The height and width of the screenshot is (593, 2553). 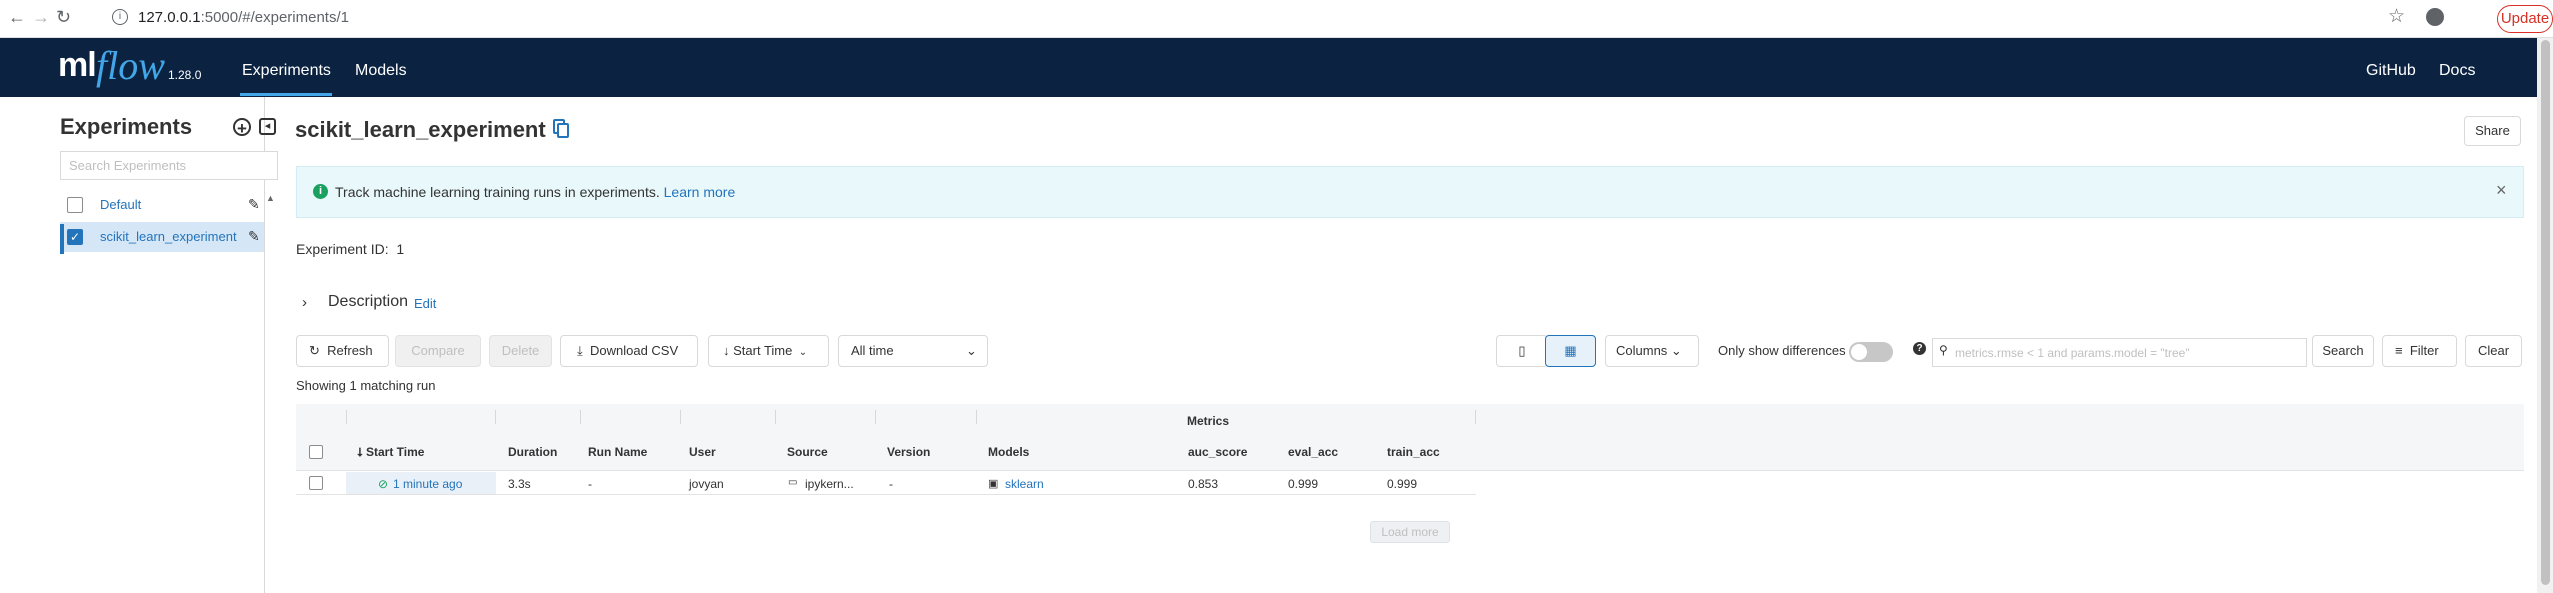 I want to click on model-icon: ▣, so click(x=993, y=484).